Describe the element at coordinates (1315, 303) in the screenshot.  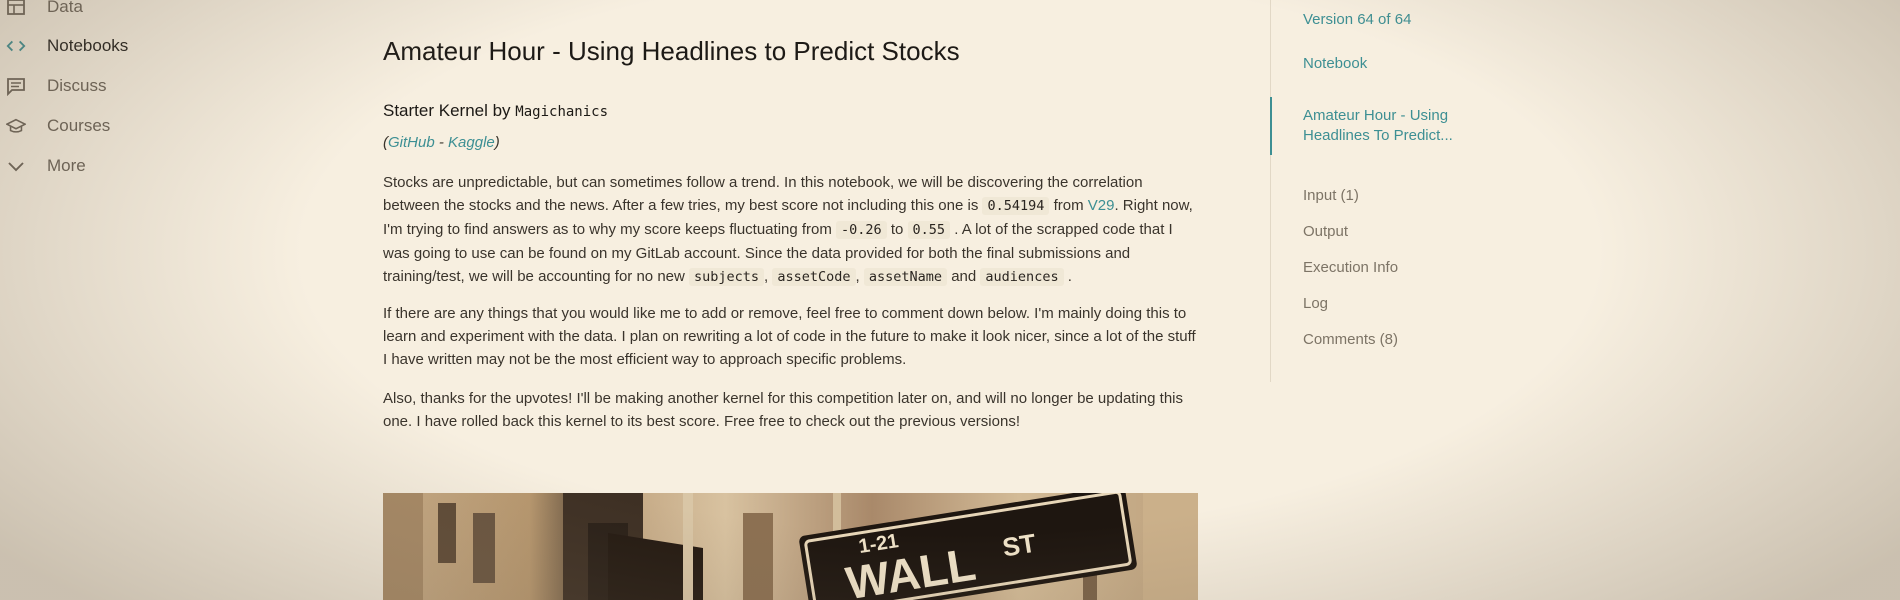
I see `toc-log: Log` at that location.